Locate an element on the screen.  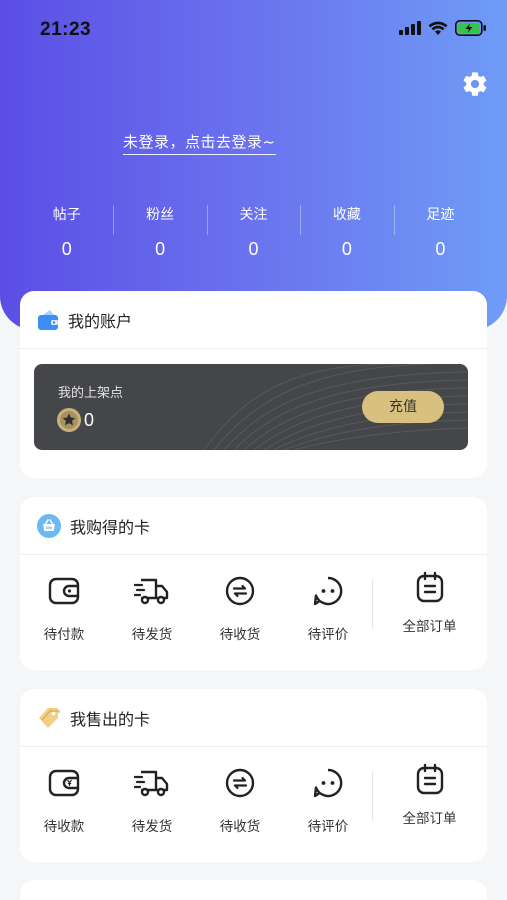
order-status-label: 待付款 is located at coordinates (64, 635).